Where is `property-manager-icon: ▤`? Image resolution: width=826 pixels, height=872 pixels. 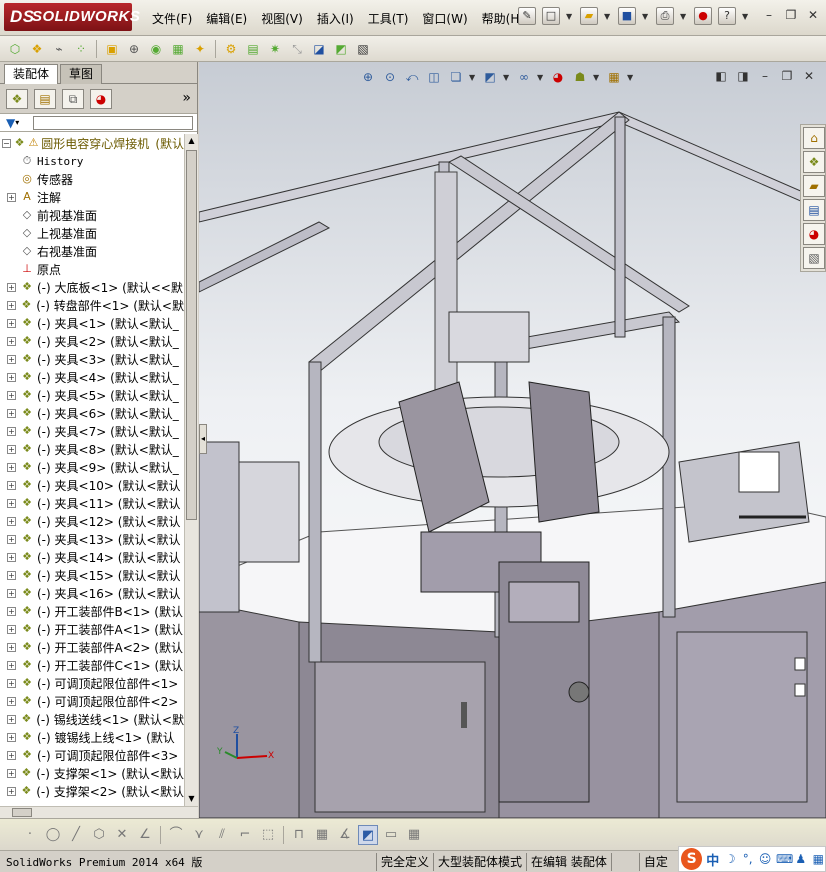 property-manager-icon: ▤ is located at coordinates (45, 98).